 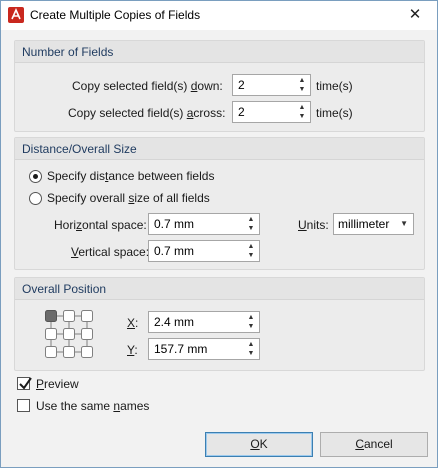 I want to click on copy-across-value: 2, so click(x=241, y=112).